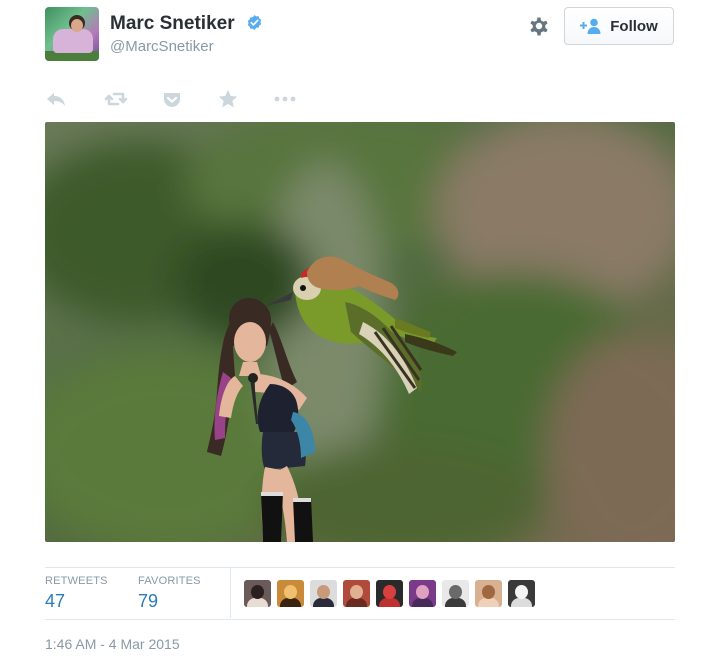  What do you see at coordinates (634, 26) in the screenshot?
I see `follow-label: Follow` at bounding box center [634, 26].